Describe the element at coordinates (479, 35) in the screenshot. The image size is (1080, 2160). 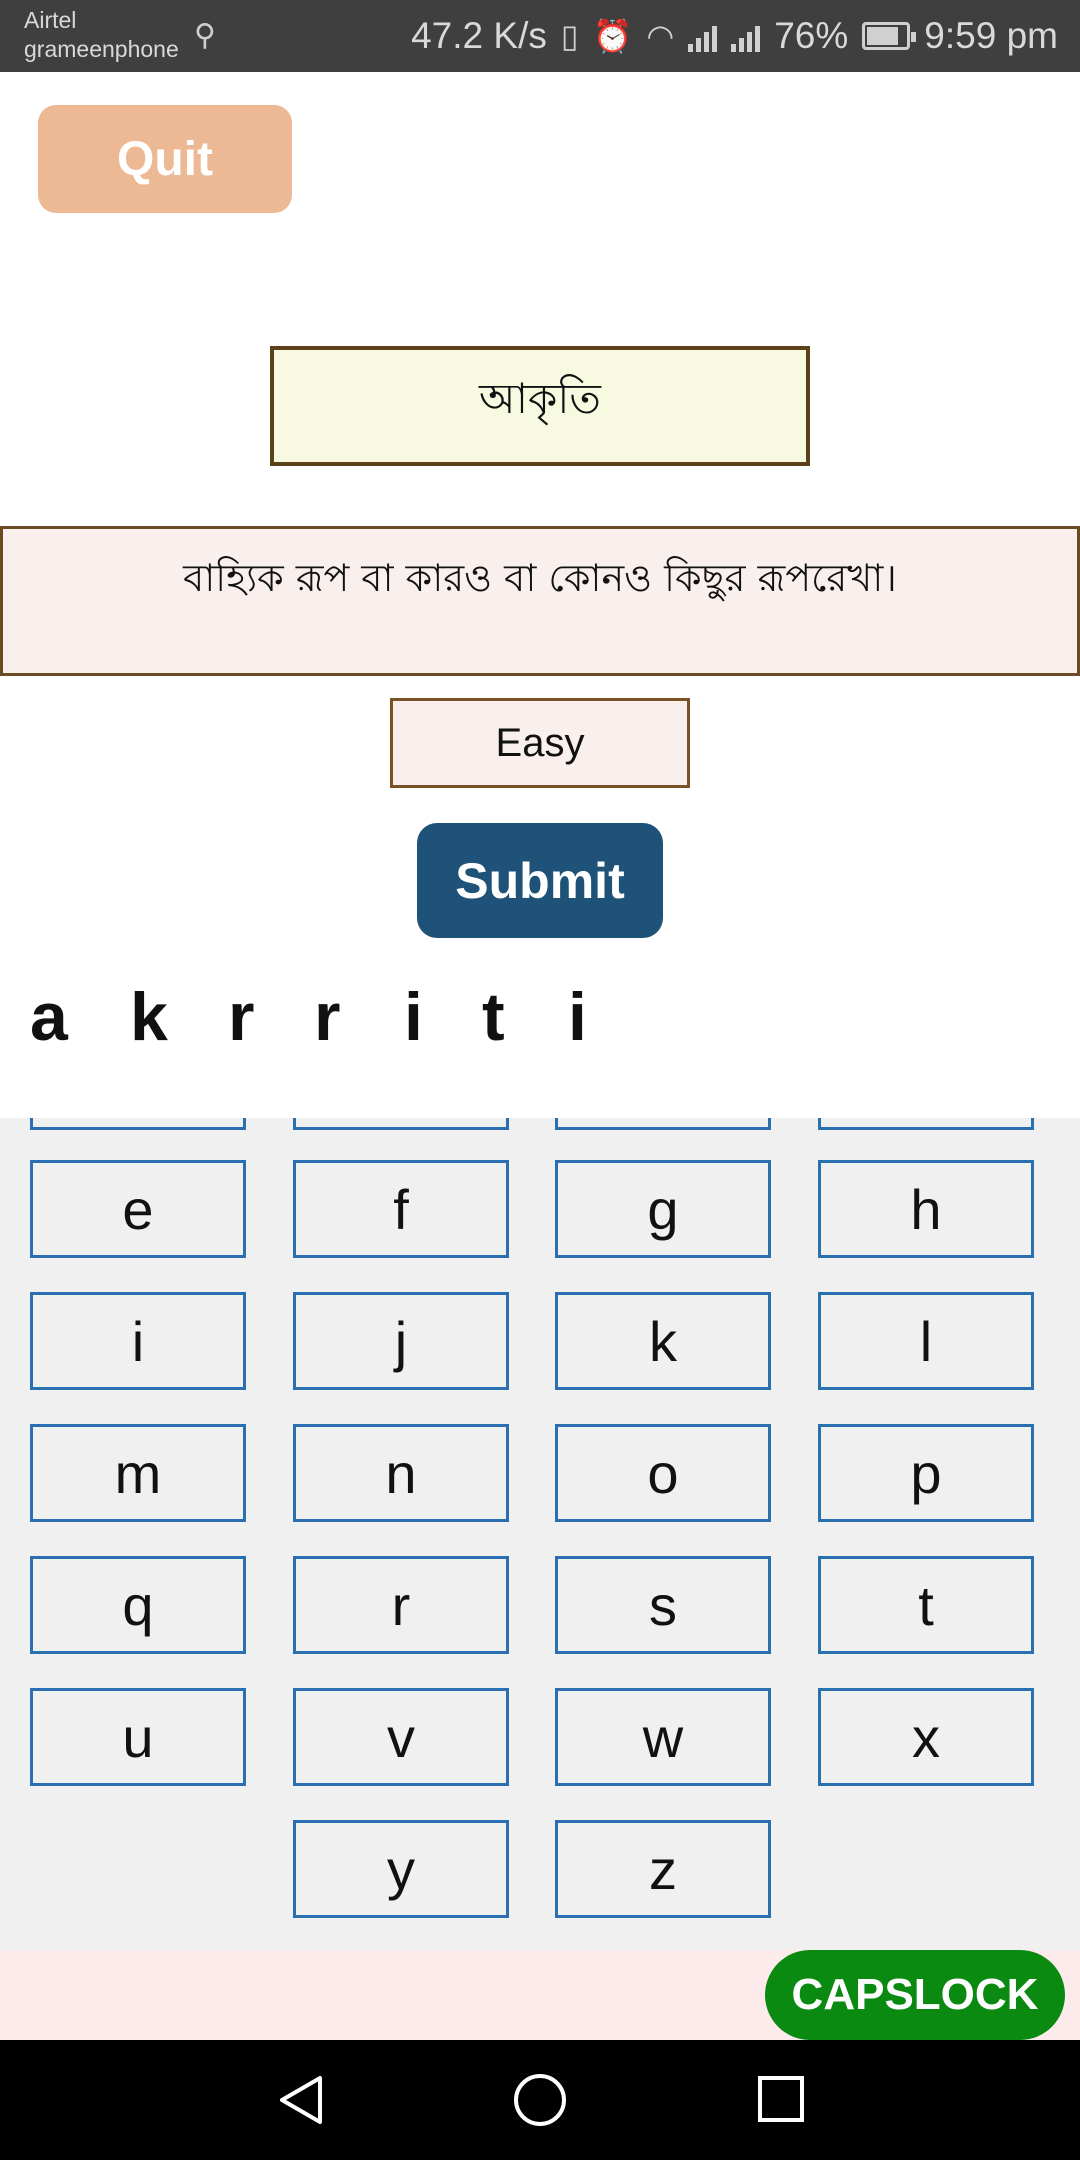
I see `network-speed: 47.2 K/s` at that location.